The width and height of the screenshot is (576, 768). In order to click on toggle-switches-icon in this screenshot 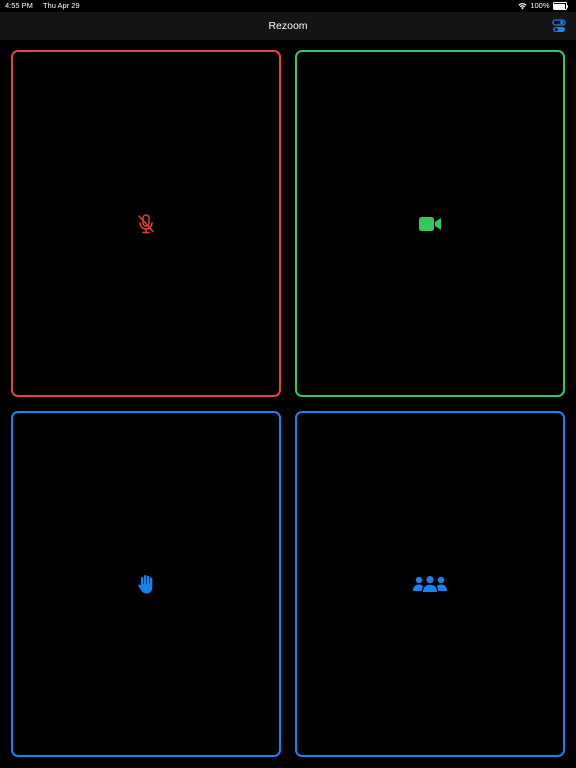, I will do `click(559, 25)`.